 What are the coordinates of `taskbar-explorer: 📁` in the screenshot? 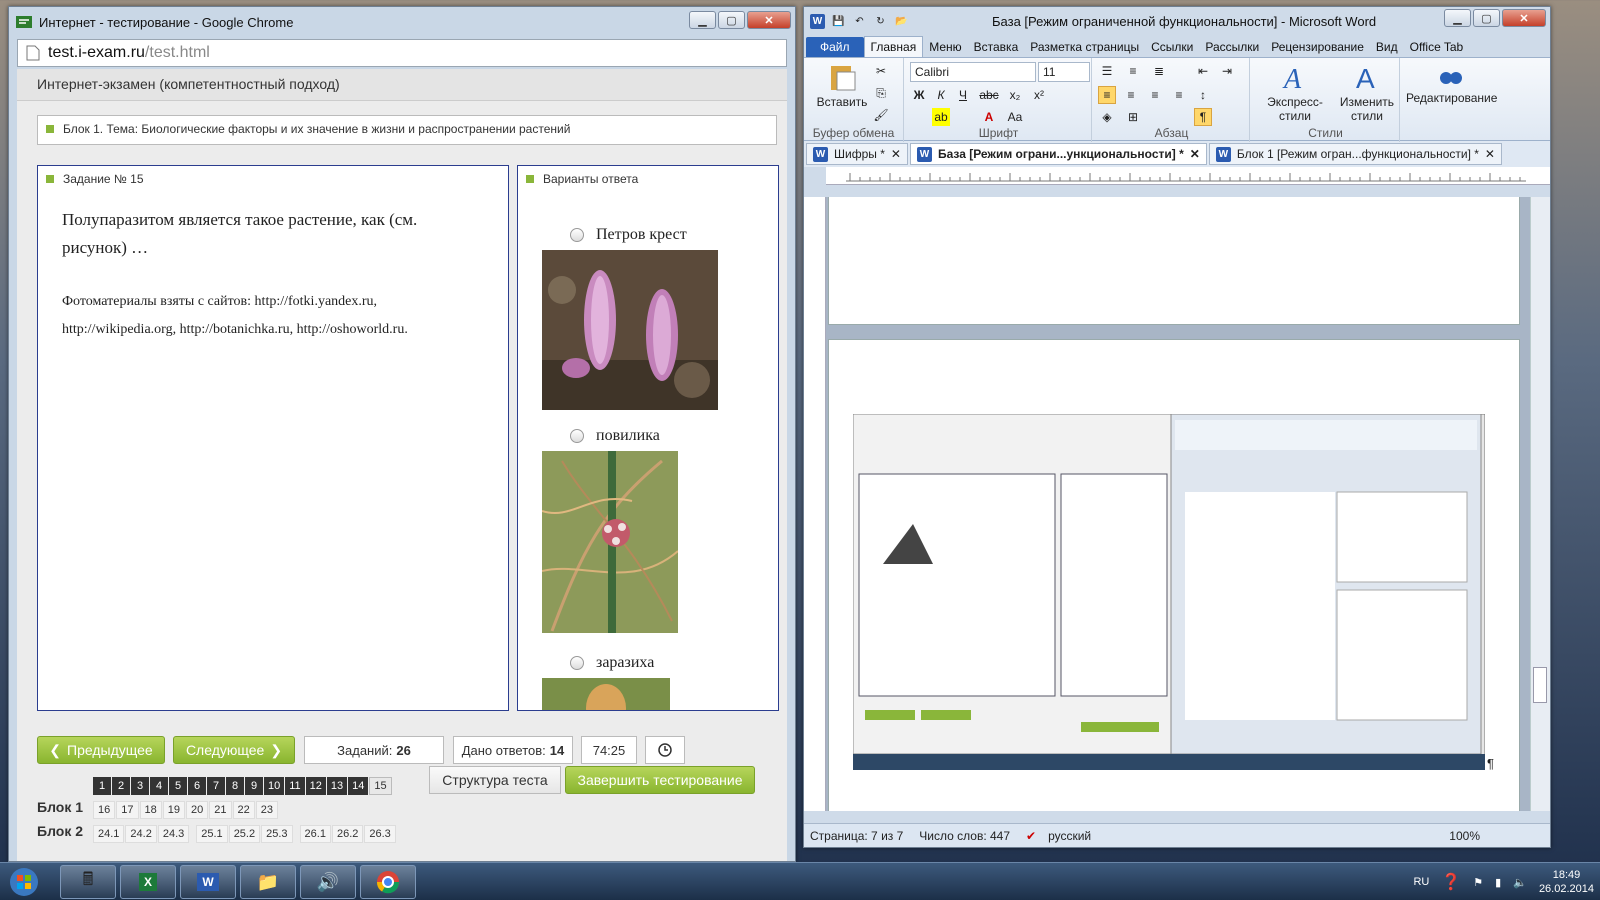 It's located at (268, 882).